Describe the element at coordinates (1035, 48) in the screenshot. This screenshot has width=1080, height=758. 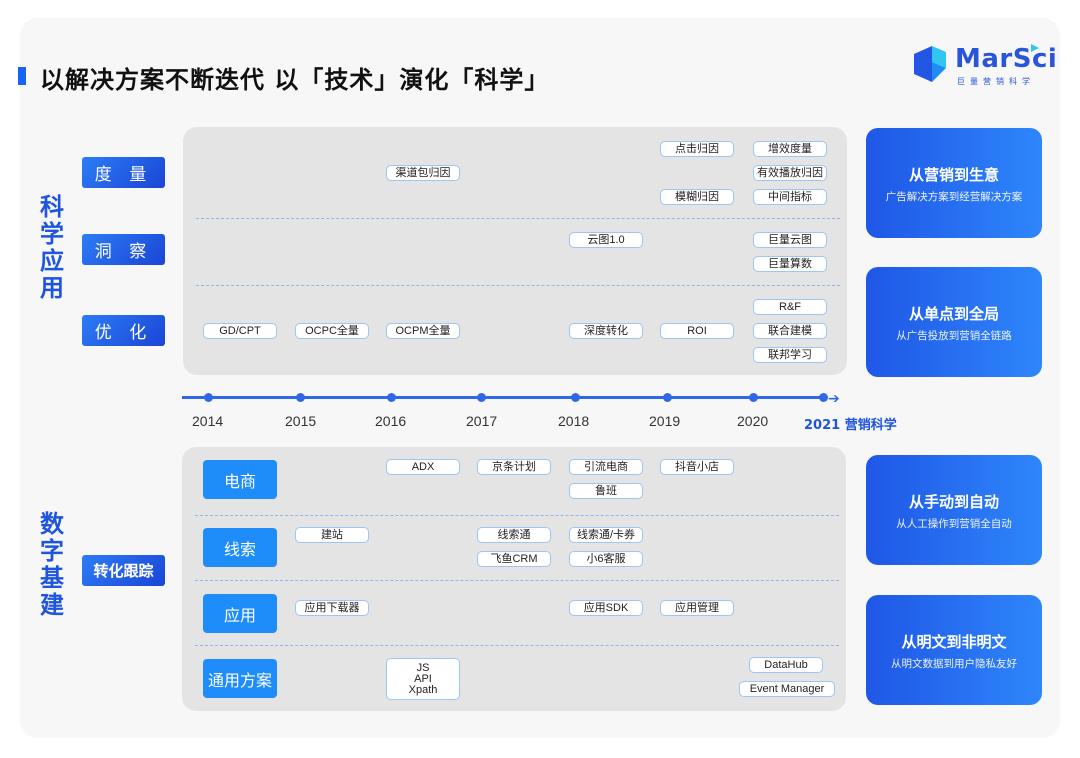
I see `logo-play-icon` at that location.